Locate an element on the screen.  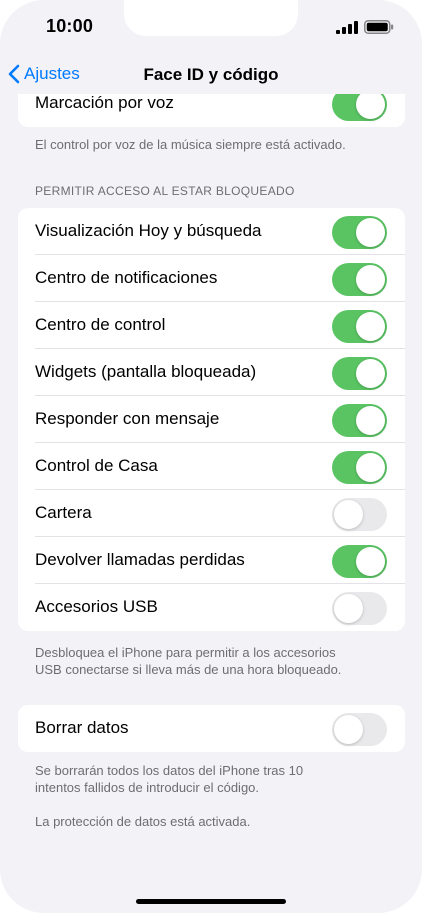
toggle-reply-with-message is located at coordinates (359, 420).